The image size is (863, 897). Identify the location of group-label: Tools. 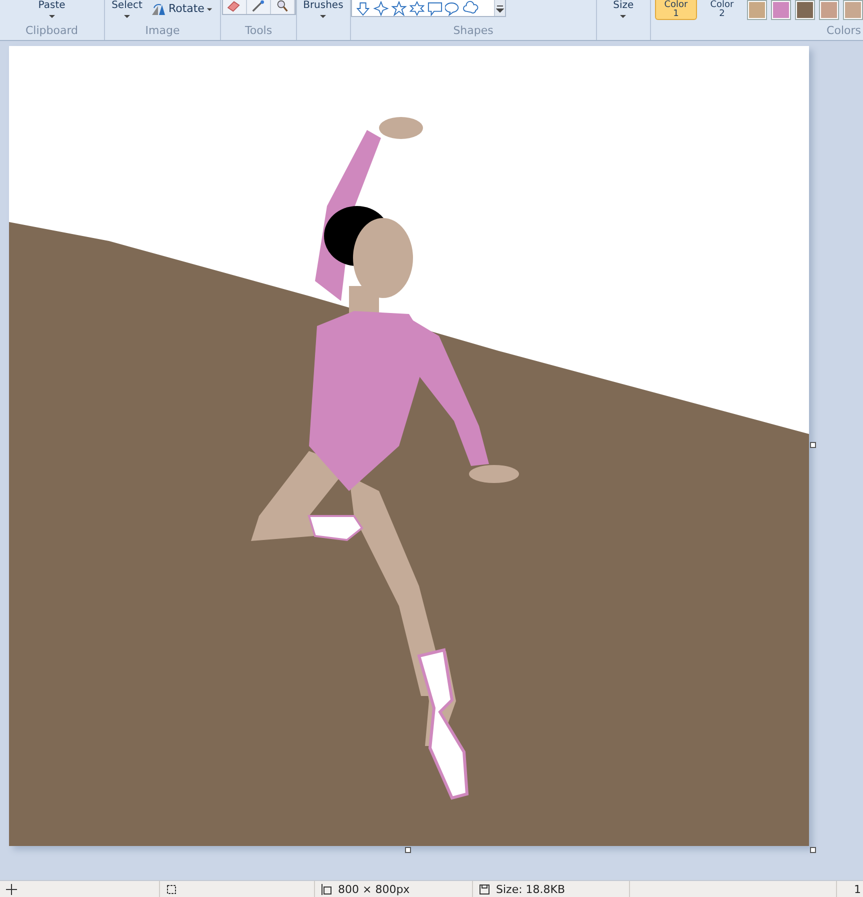
(259, 31).